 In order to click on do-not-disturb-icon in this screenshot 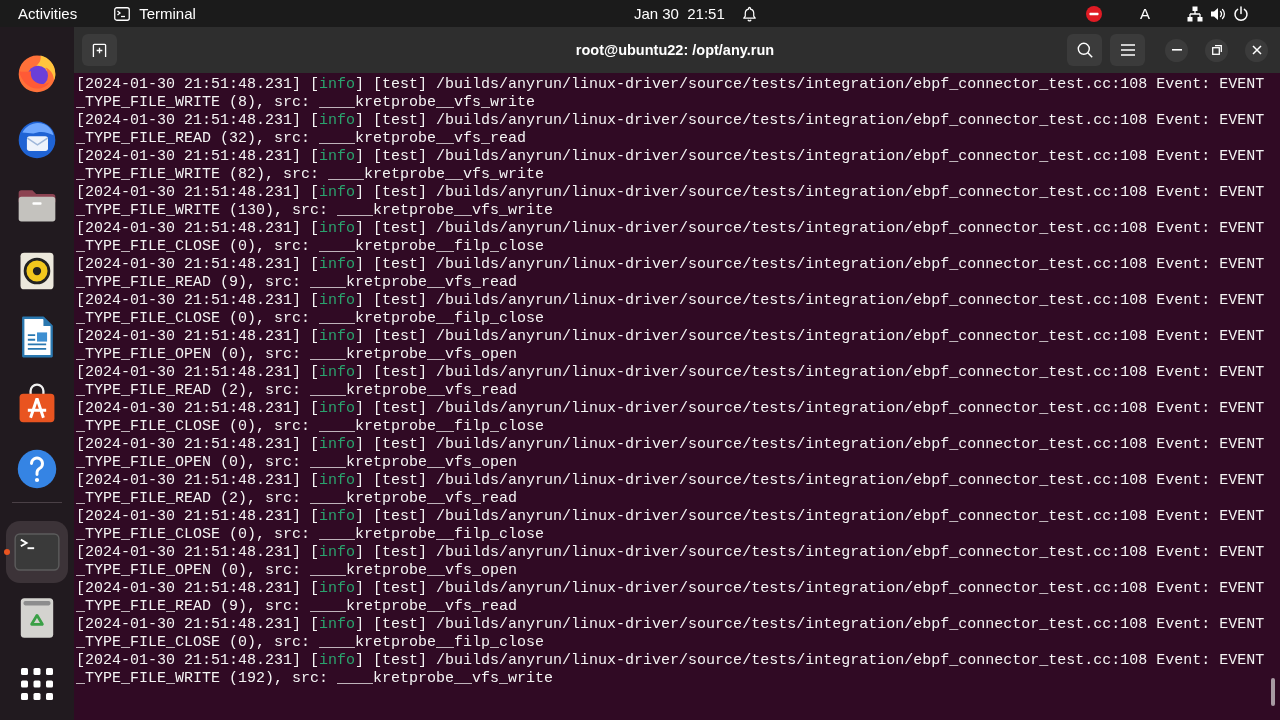, I will do `click(1094, 13)`.